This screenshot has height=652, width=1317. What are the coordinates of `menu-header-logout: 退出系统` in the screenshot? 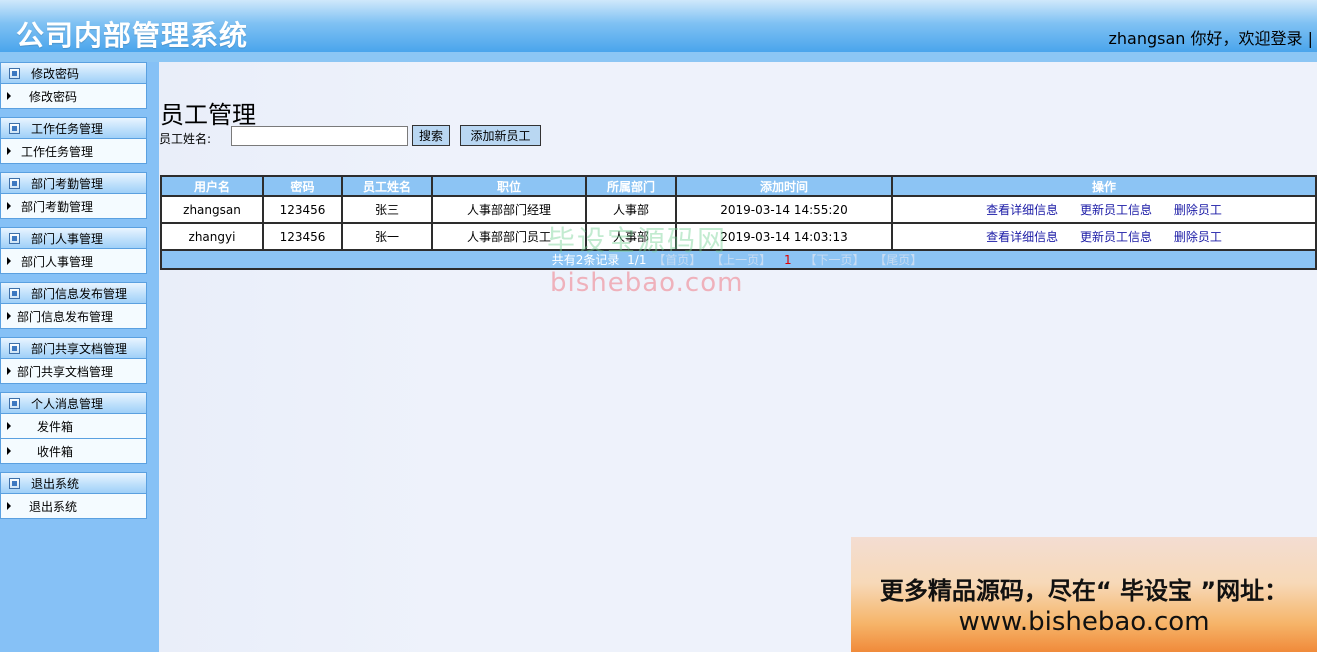 It's located at (73, 483).